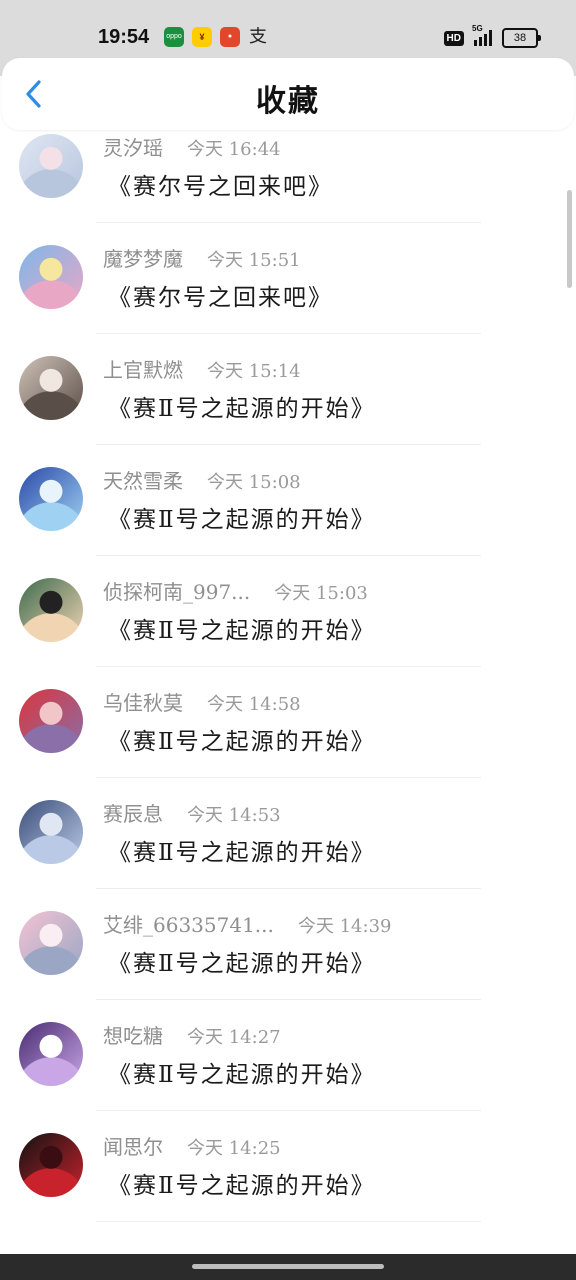 Image resolution: width=576 pixels, height=1280 pixels. I want to click on network-type: 5G, so click(477, 28).